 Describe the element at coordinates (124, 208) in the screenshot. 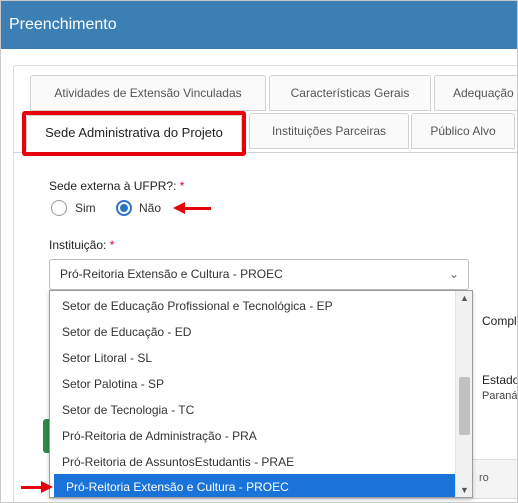

I see `radio-nao` at that location.